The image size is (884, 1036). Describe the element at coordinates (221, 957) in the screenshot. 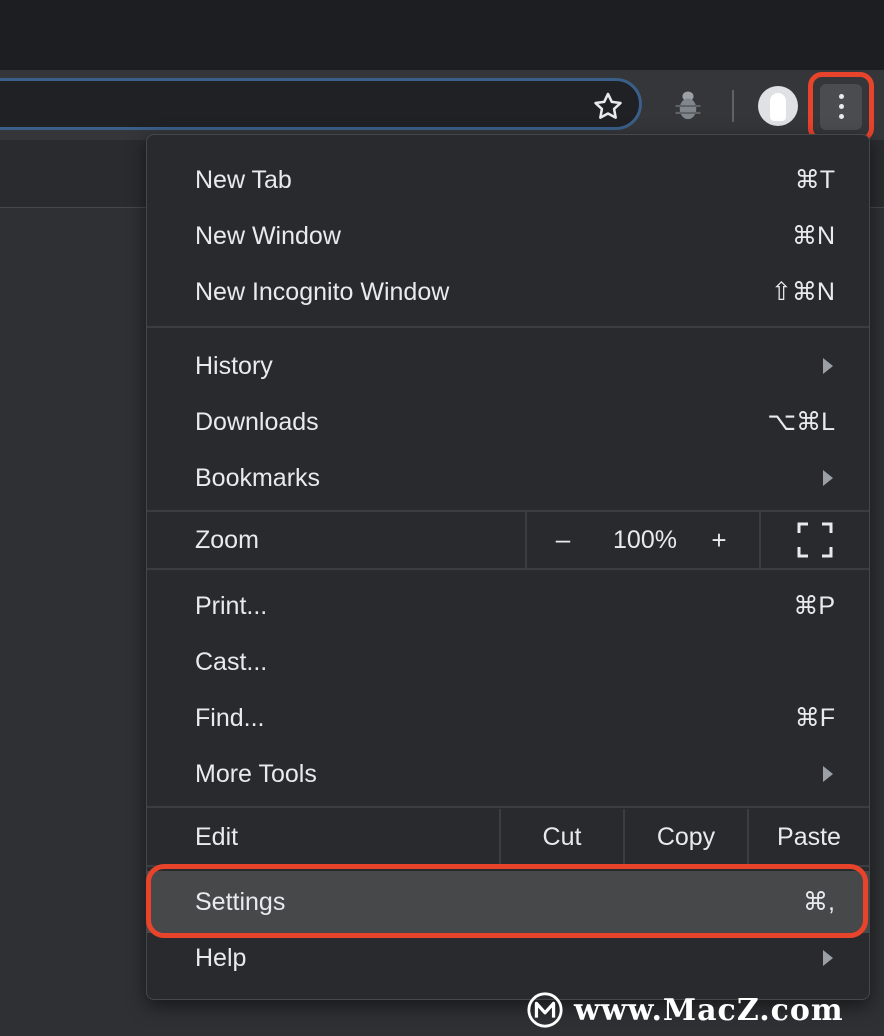

I see `menu-item-label: Help` at that location.